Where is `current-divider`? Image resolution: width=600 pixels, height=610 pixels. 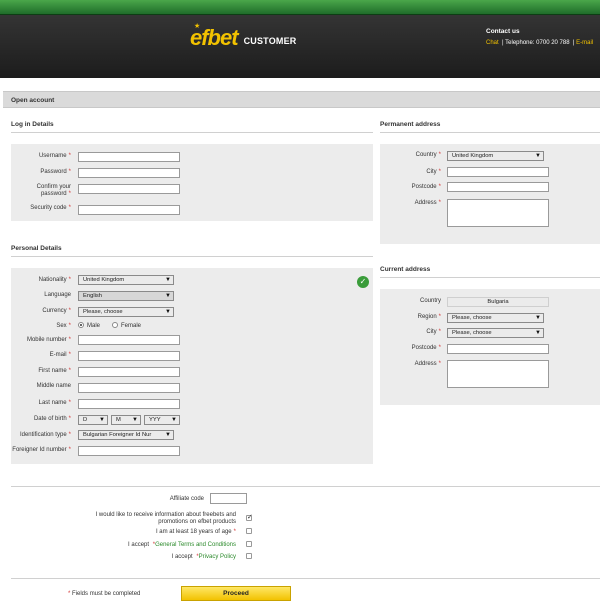 current-divider is located at coordinates (490, 277).